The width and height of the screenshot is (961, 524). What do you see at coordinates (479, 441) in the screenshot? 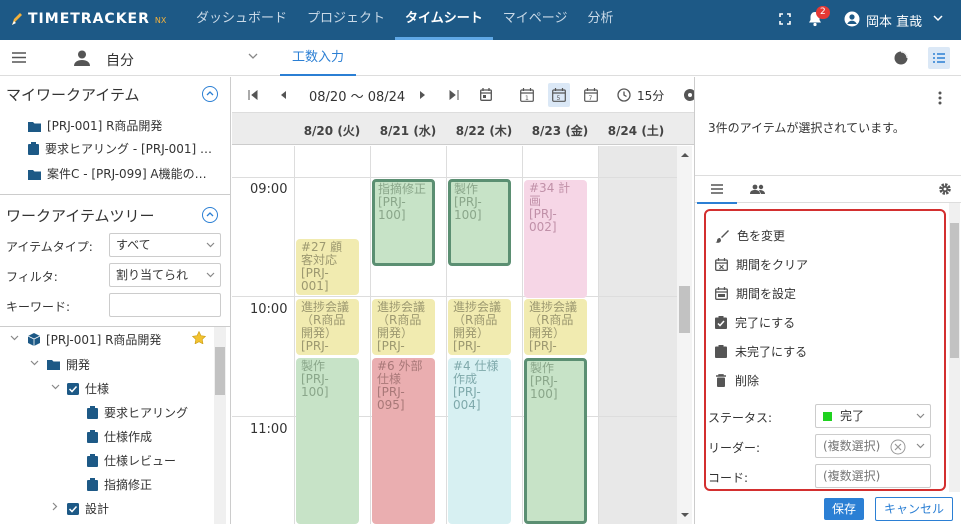
I see `calendar-event: #4 仕様 作成 [PRJ- 004]` at bounding box center [479, 441].